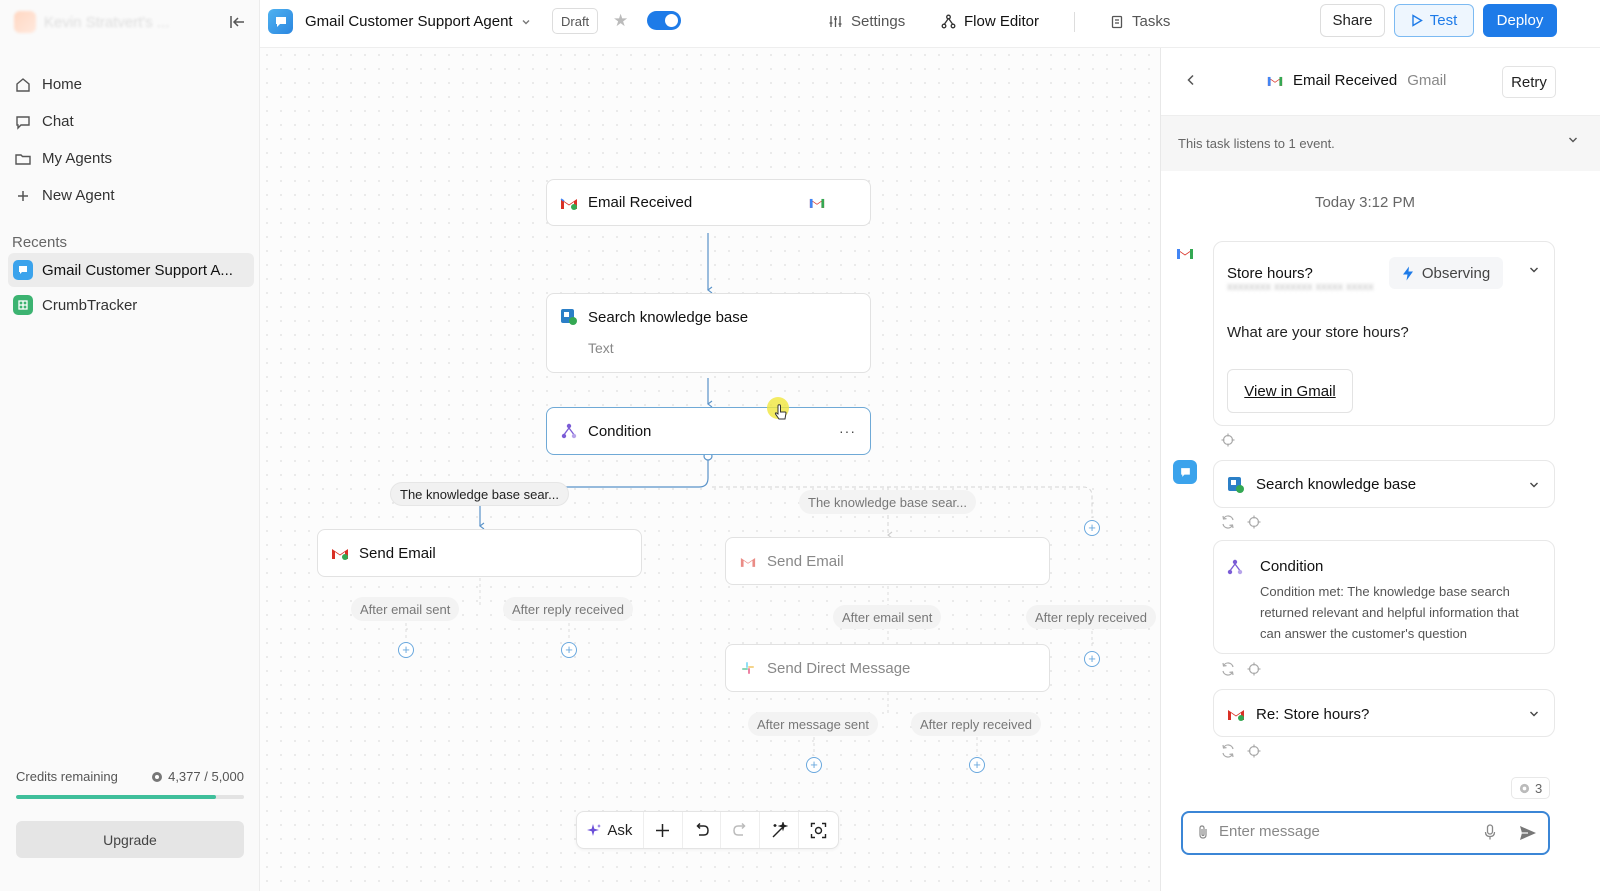 The width and height of the screenshot is (1600, 891). Describe the element at coordinates (780, 830) in the screenshot. I see `auto-layout-button` at that location.